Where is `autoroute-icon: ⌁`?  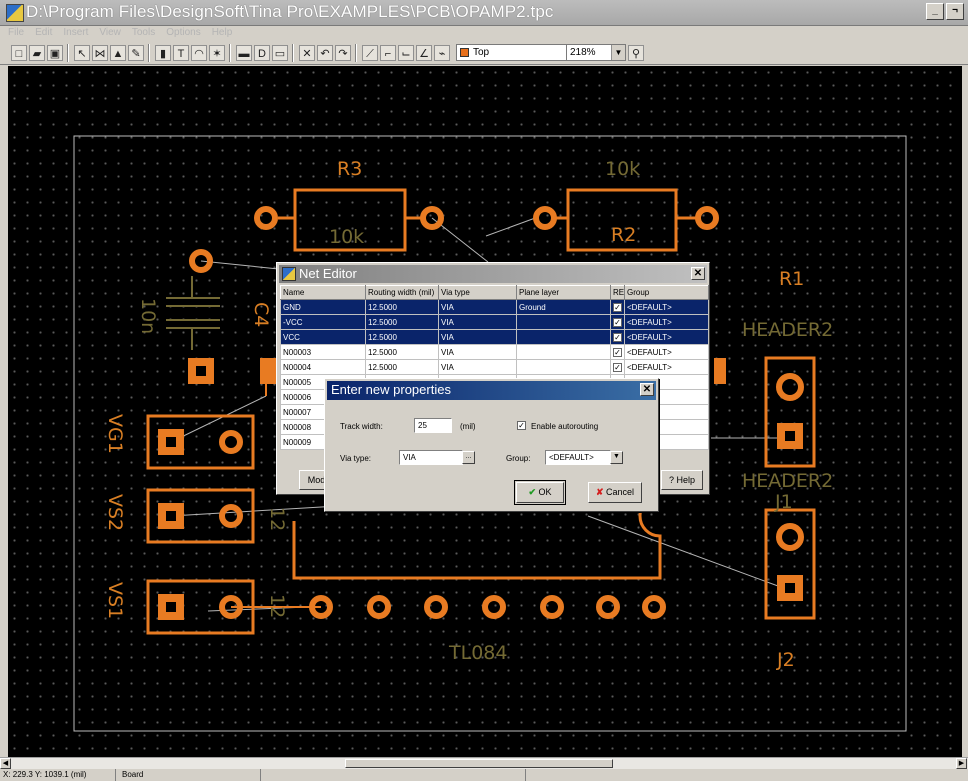 autoroute-icon: ⌁ is located at coordinates (442, 53).